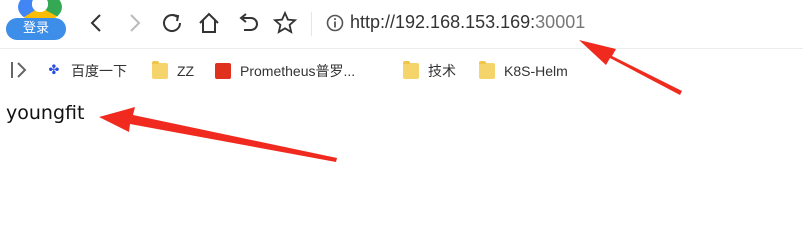  I want to click on profile-button: 登录, so click(35, 21).